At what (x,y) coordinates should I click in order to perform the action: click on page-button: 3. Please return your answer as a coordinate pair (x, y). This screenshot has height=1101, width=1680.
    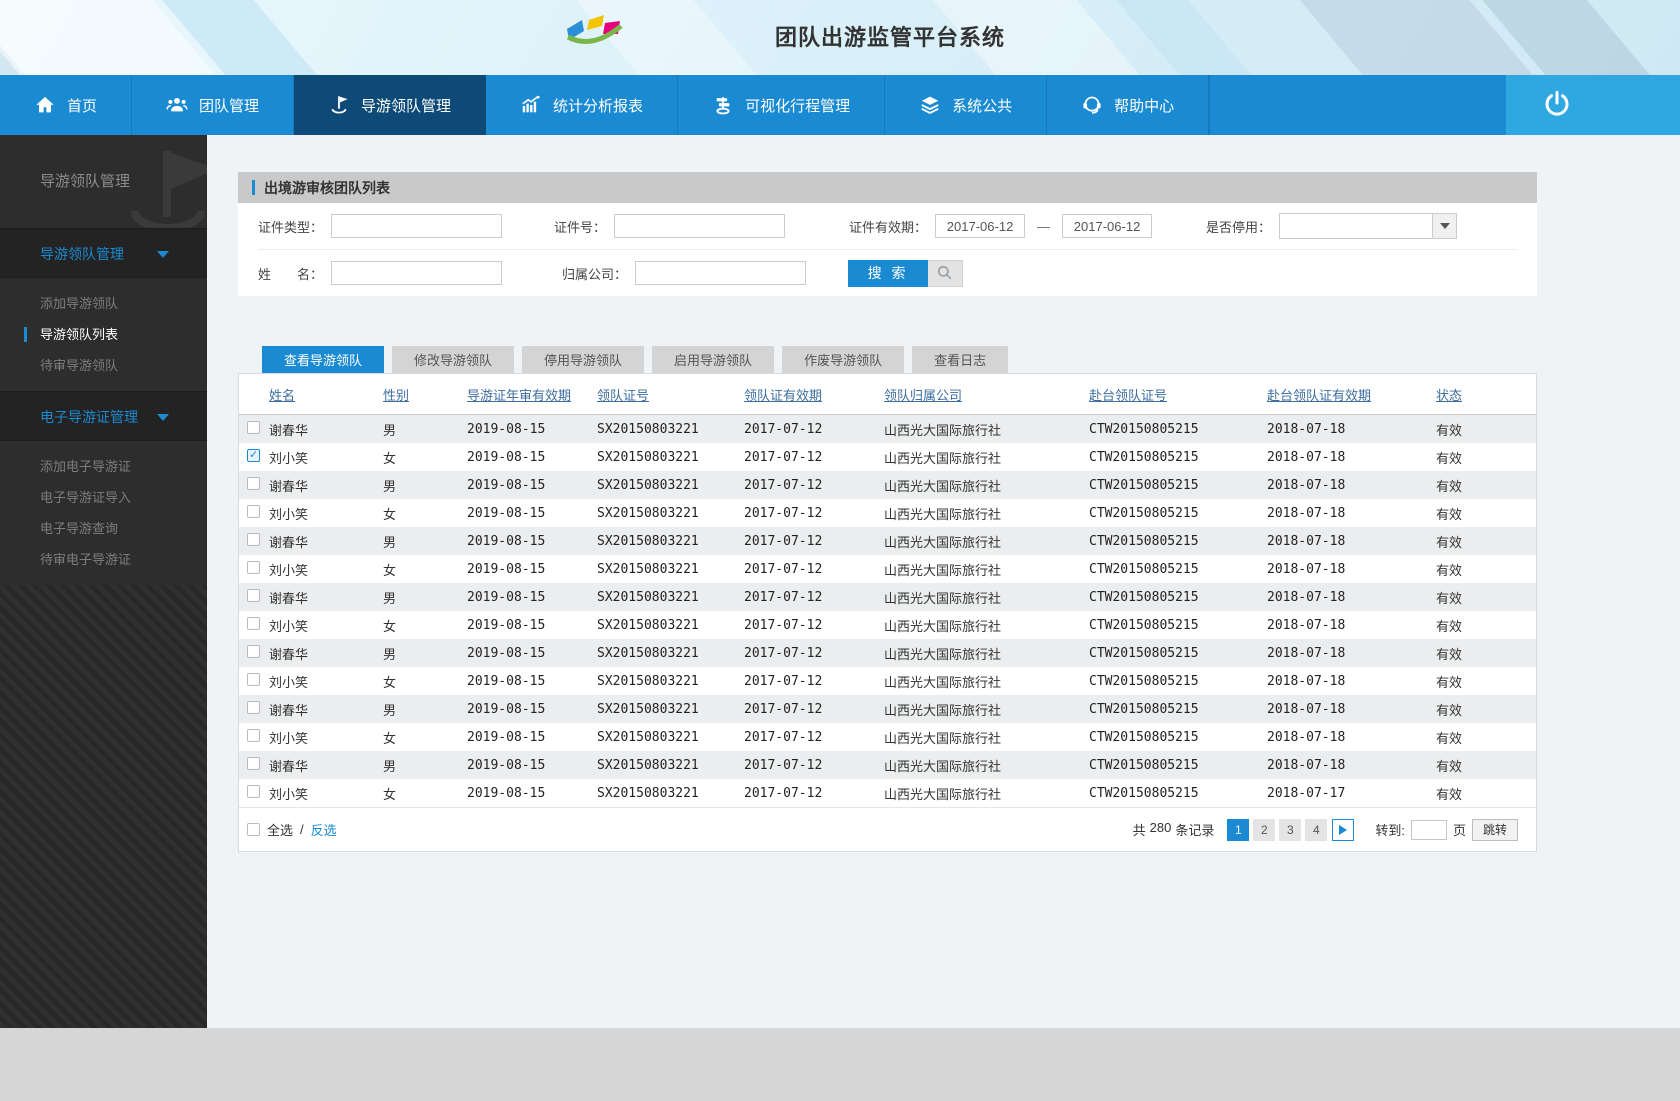
    Looking at the image, I should click on (1290, 829).